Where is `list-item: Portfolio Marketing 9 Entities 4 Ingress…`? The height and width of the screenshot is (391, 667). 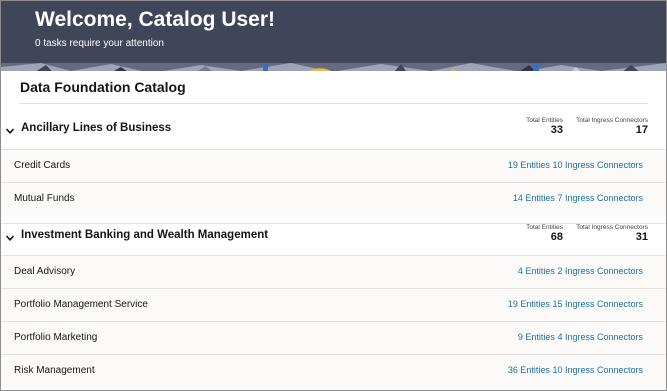
list-item: Portfolio Marketing 9 Entities 4 Ingress… is located at coordinates (333, 338).